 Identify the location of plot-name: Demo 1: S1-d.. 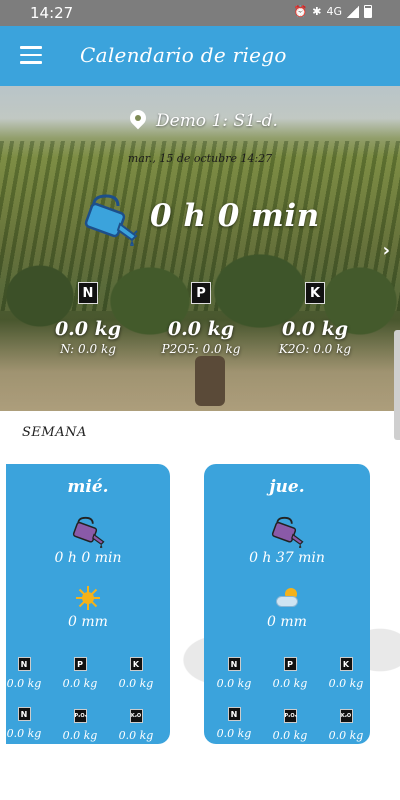
(217, 121).